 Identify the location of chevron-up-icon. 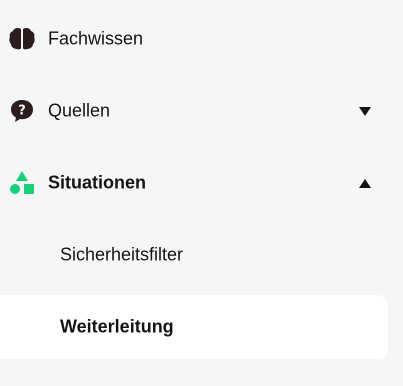
(365, 183).